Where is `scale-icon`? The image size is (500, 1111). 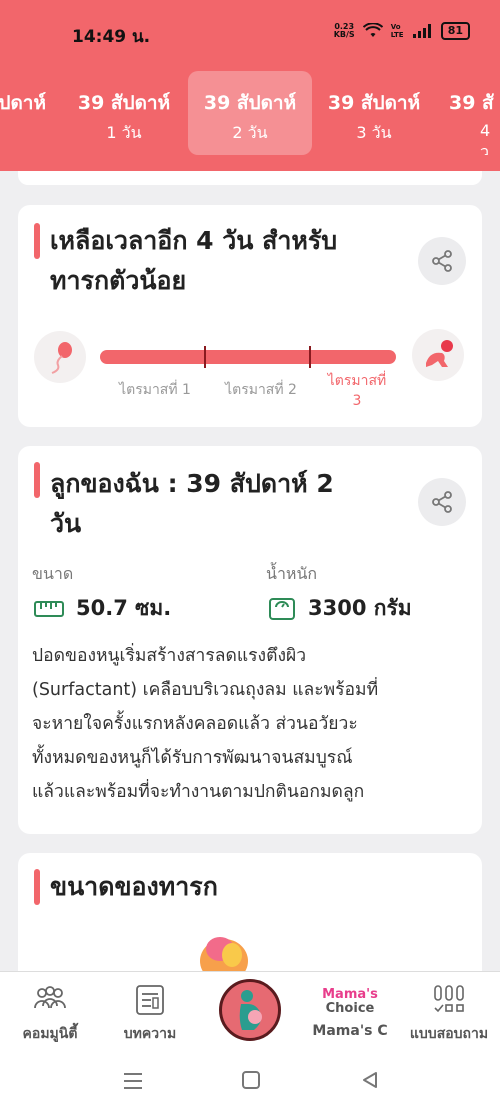 scale-icon is located at coordinates (282, 608).